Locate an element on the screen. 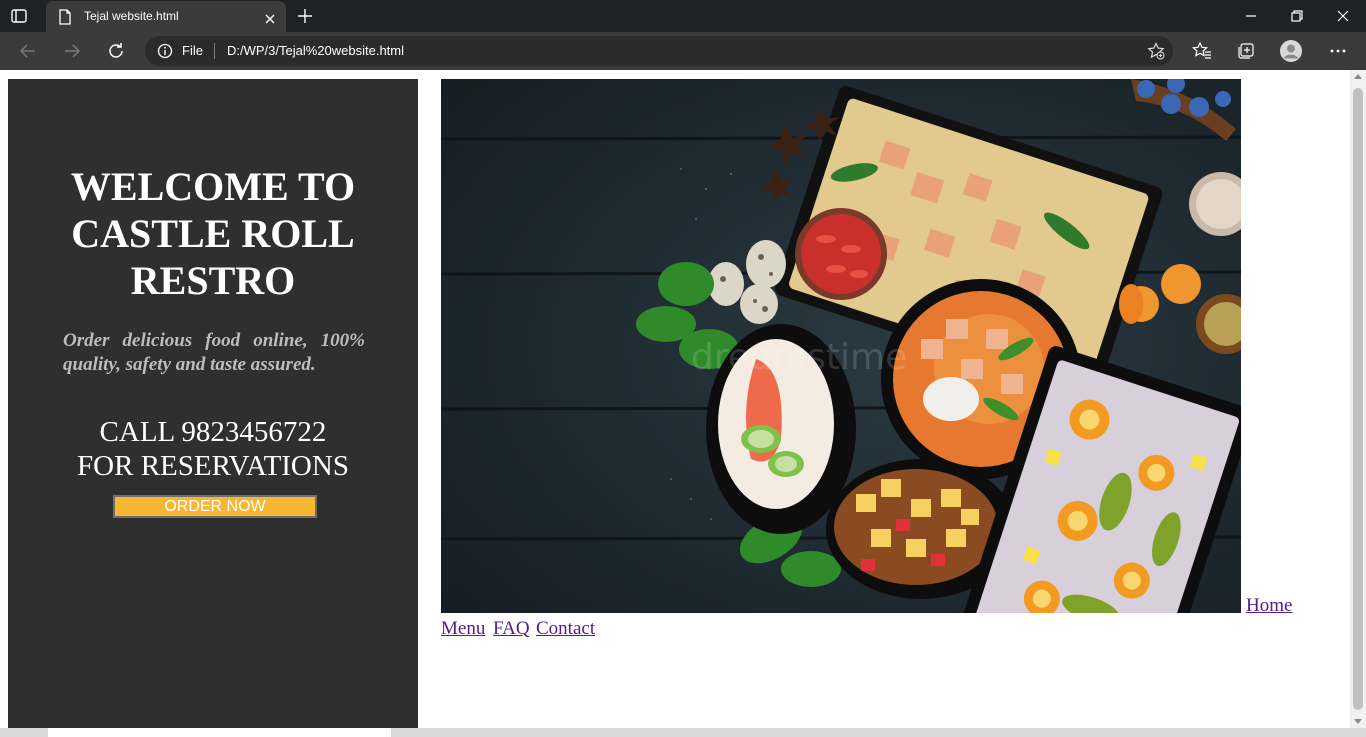 The image size is (1366, 737). reservation-call: CALL 9823456722 FOR RESERVATIONS is located at coordinates (213, 449).